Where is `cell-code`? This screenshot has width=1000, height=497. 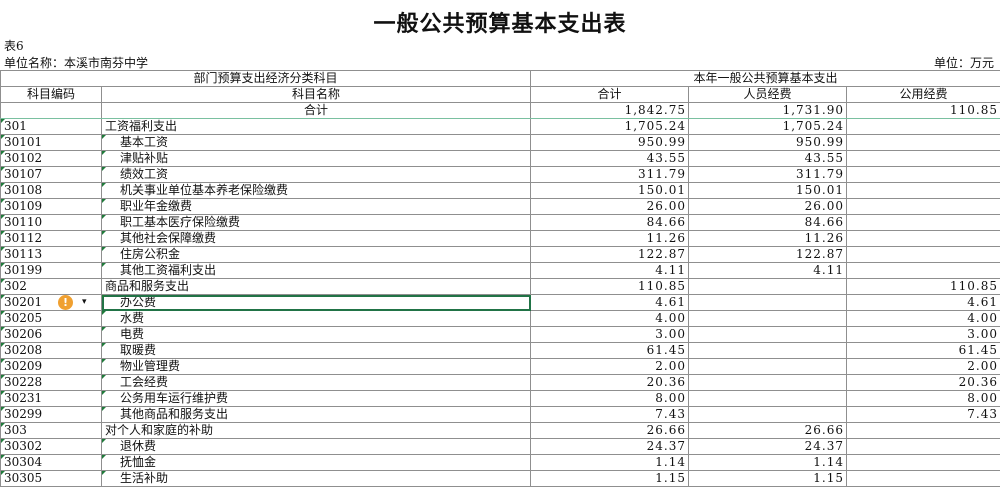
cell-code is located at coordinates (51, 110).